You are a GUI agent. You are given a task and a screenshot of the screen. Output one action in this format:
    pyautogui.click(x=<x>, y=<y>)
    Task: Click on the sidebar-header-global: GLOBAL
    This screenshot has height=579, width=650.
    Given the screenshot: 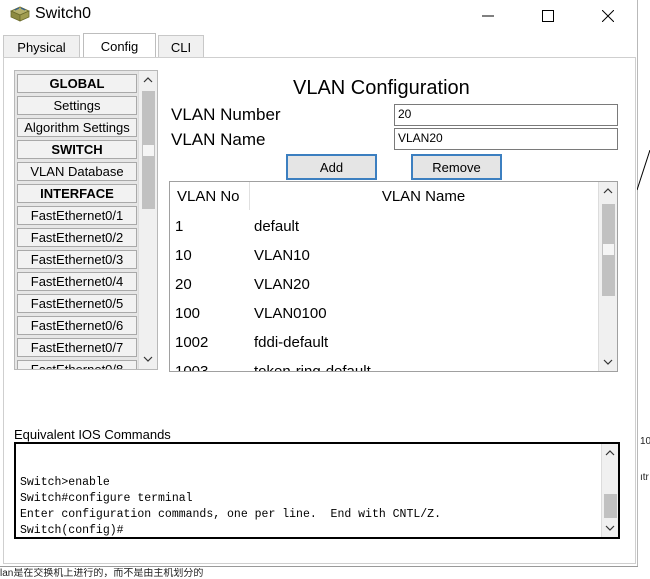 What is the action you would take?
    pyautogui.click(x=77, y=83)
    